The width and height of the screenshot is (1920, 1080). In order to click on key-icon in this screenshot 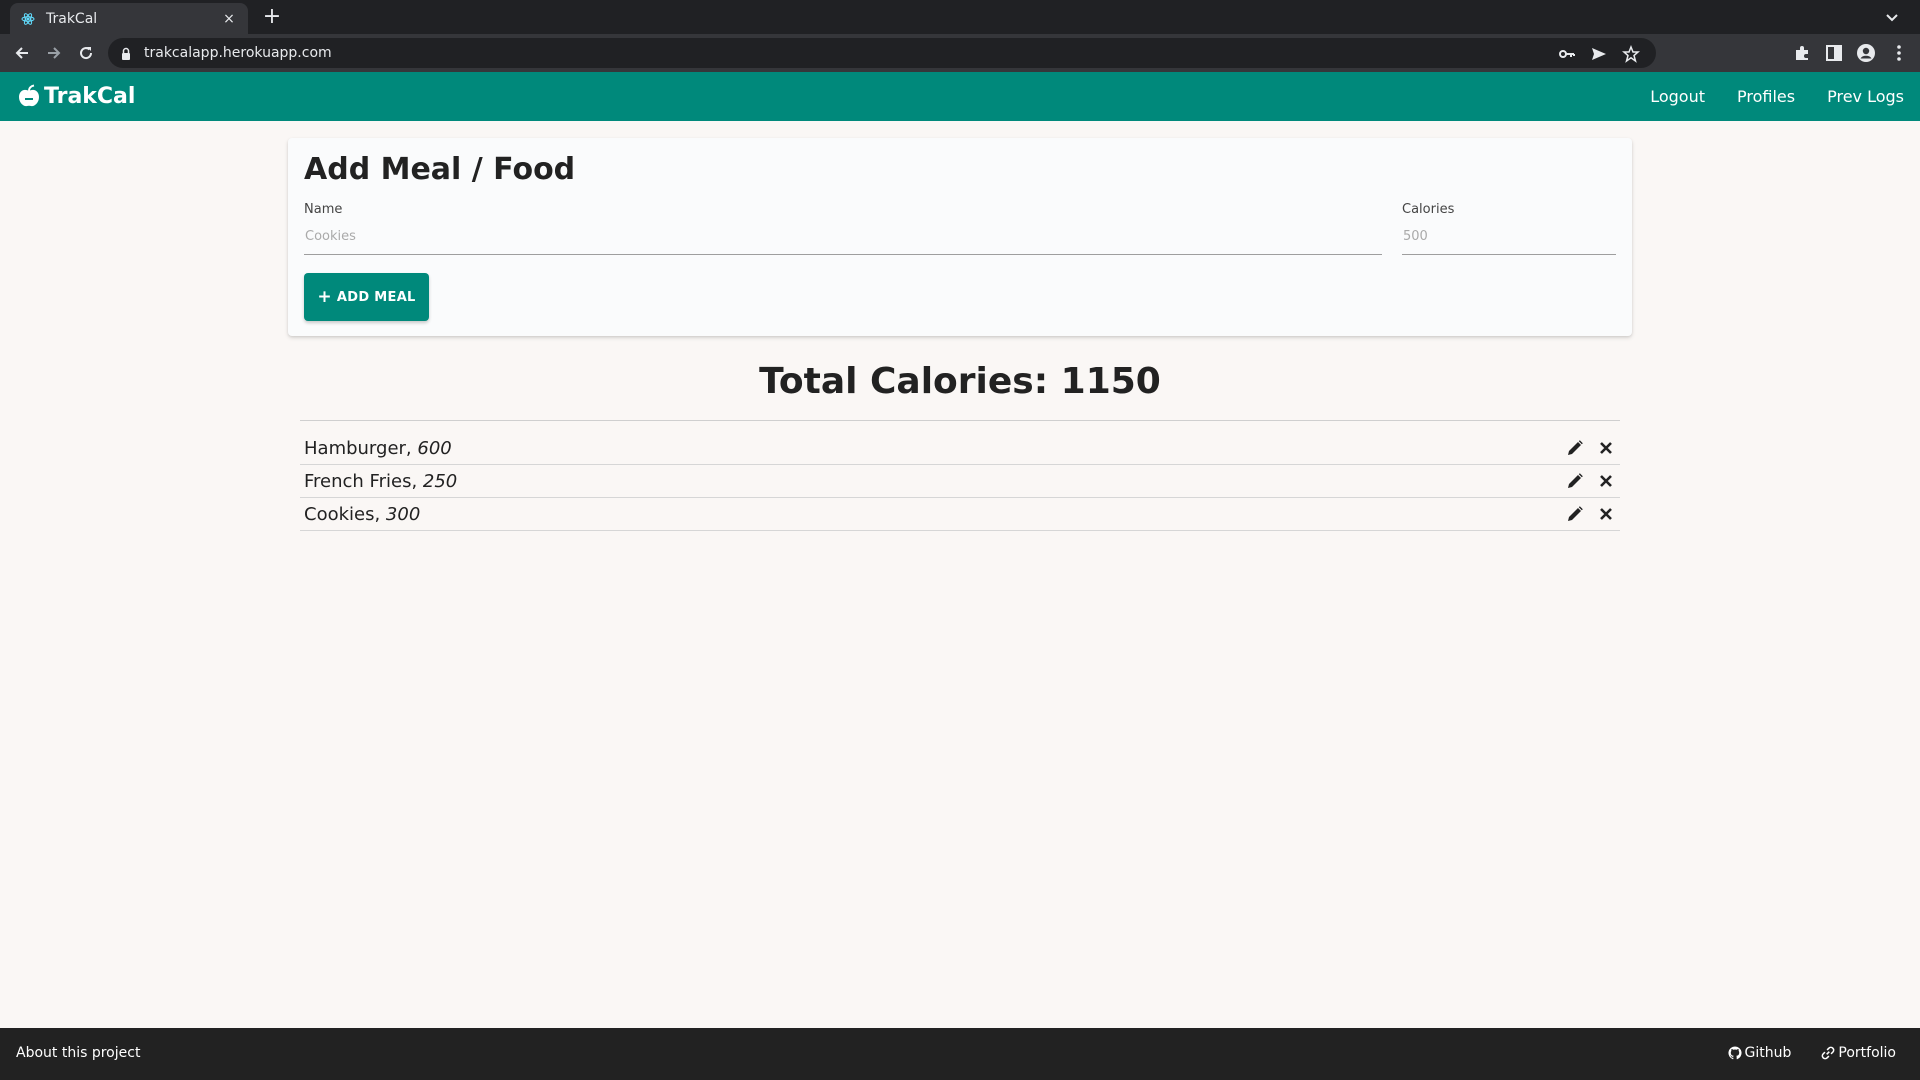, I will do `click(1567, 54)`.